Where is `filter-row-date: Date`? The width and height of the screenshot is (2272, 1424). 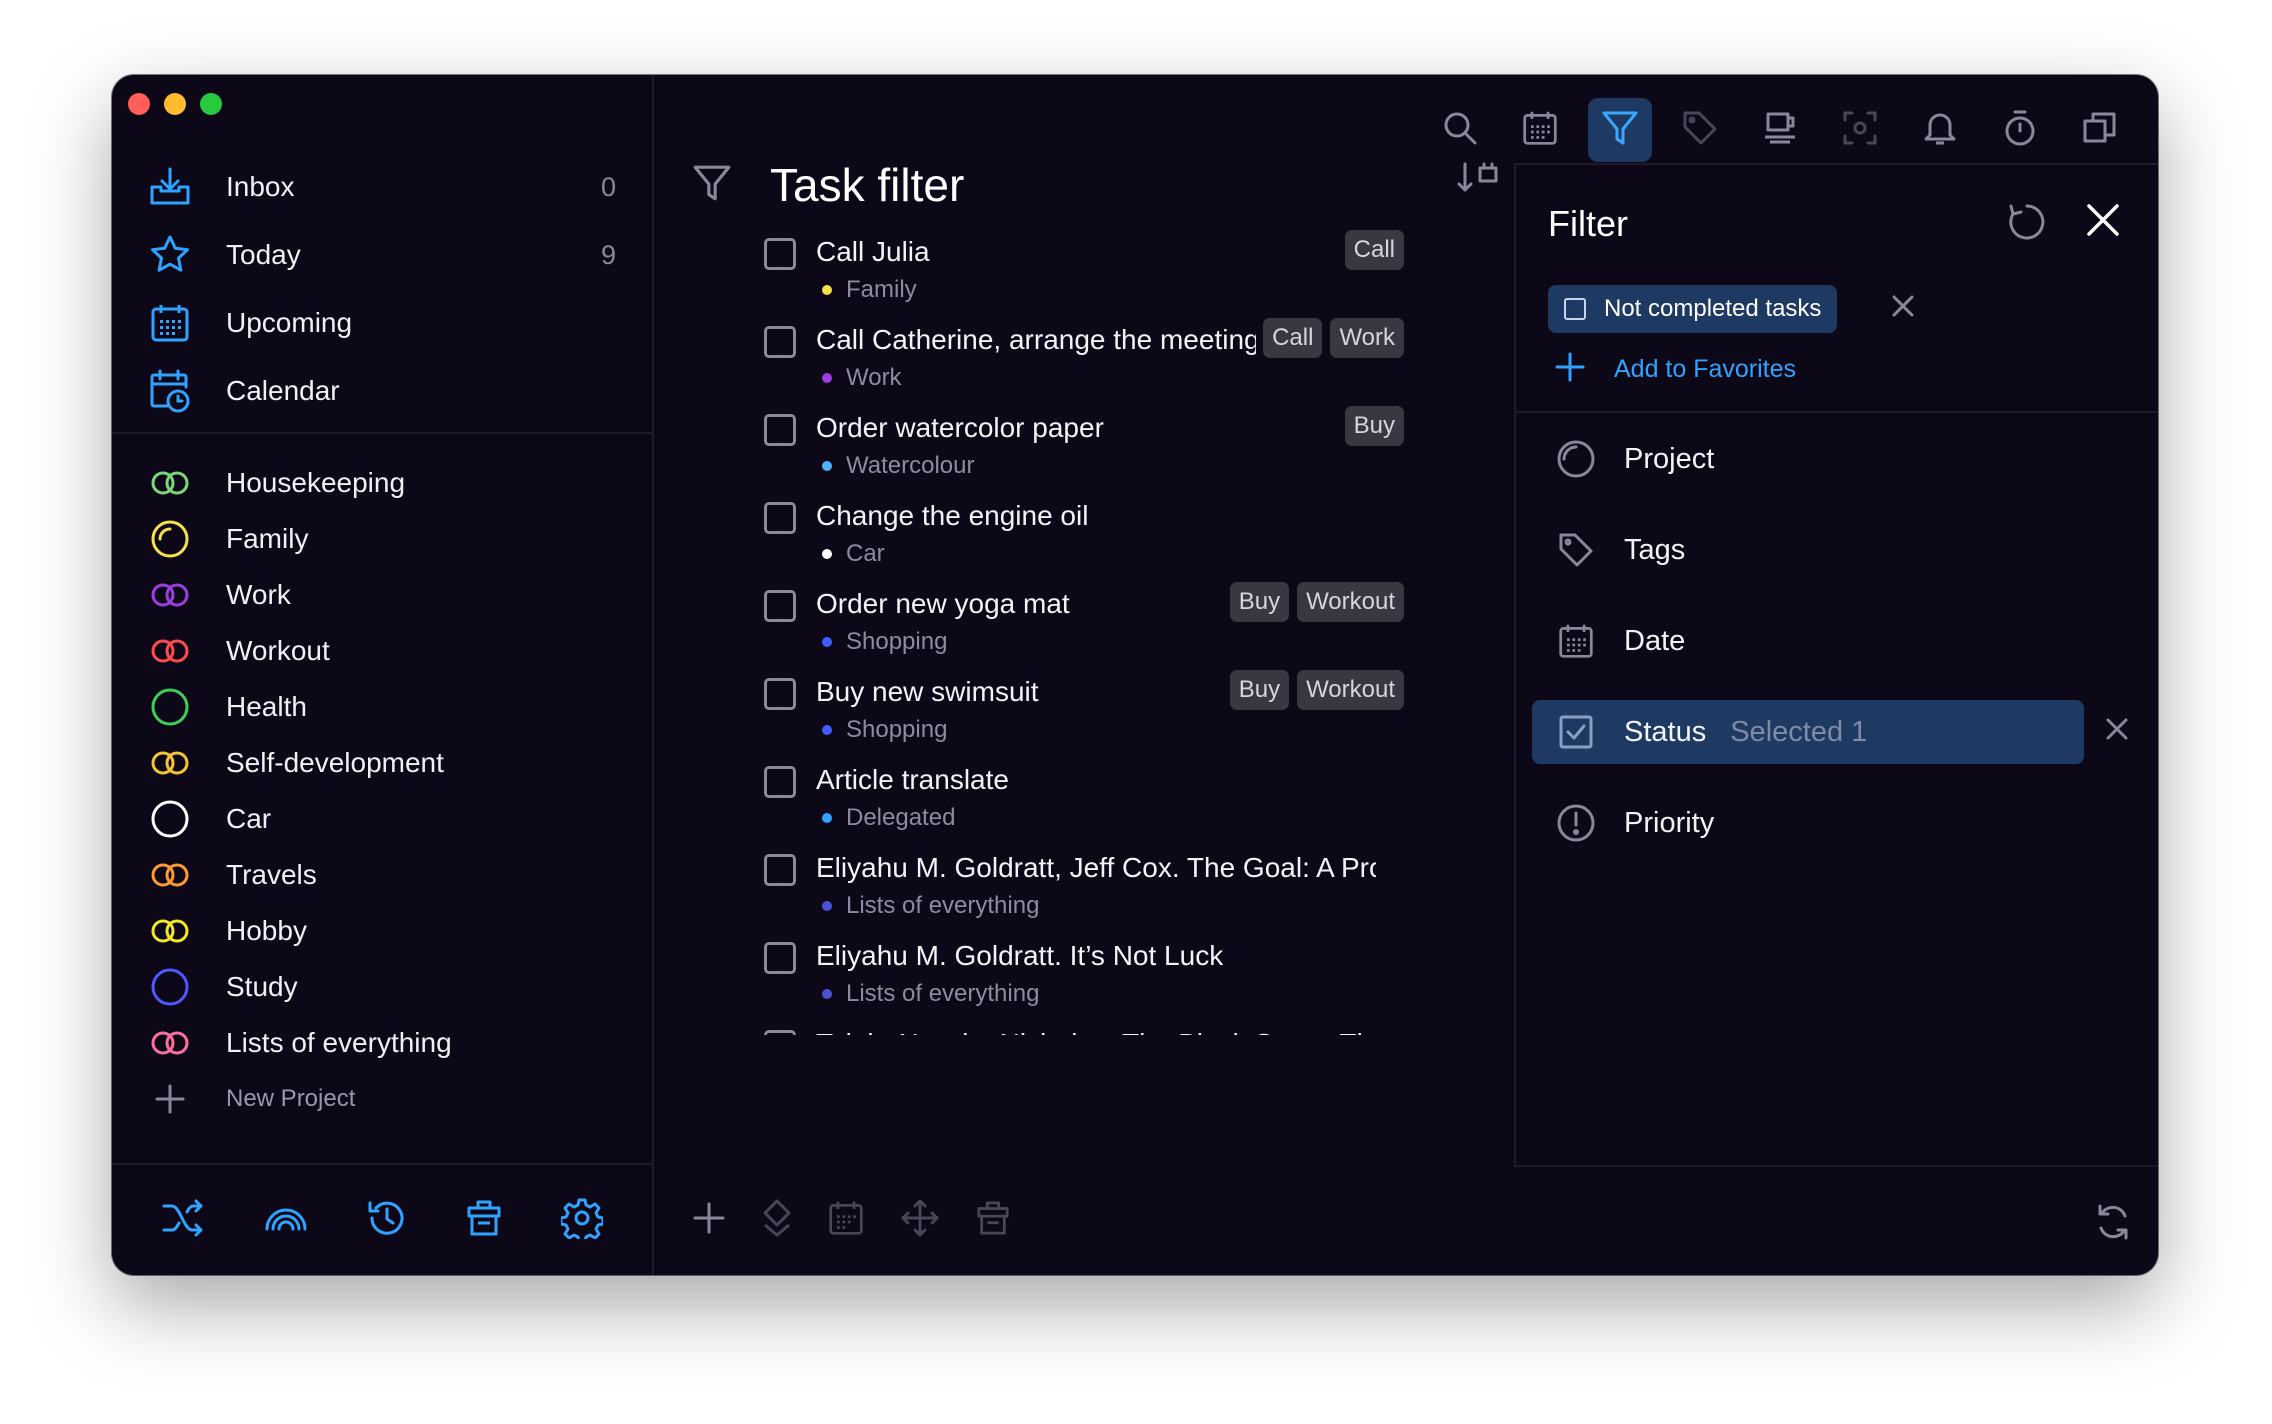
filter-row-date: Date is located at coordinates (1808, 641).